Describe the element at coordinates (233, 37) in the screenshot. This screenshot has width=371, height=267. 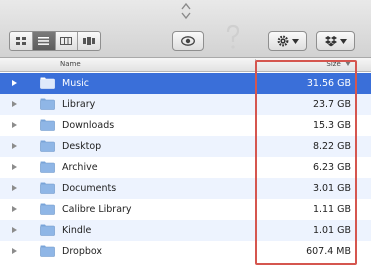
I see `question-icon` at that location.